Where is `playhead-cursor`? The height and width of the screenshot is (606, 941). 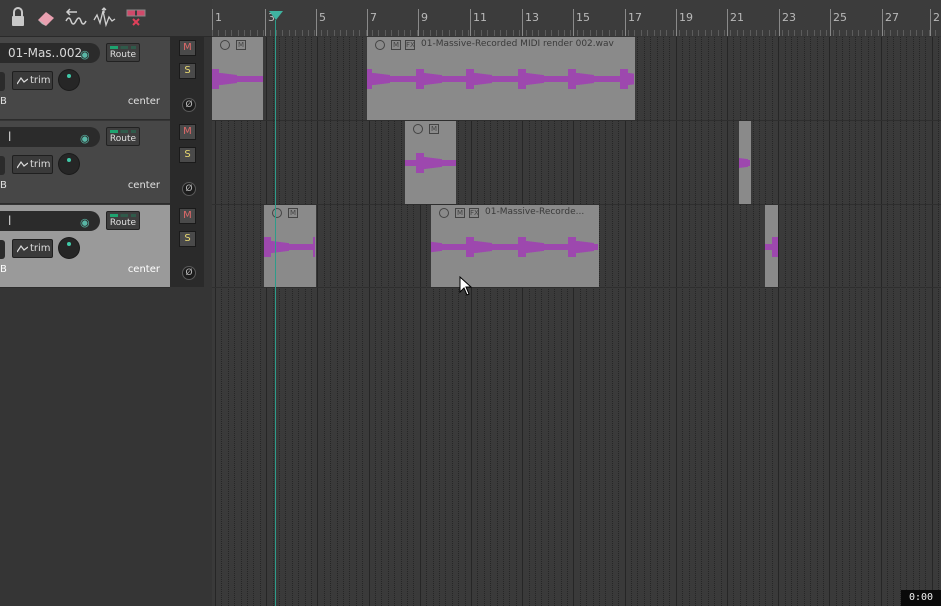 playhead-cursor is located at coordinates (275, 313).